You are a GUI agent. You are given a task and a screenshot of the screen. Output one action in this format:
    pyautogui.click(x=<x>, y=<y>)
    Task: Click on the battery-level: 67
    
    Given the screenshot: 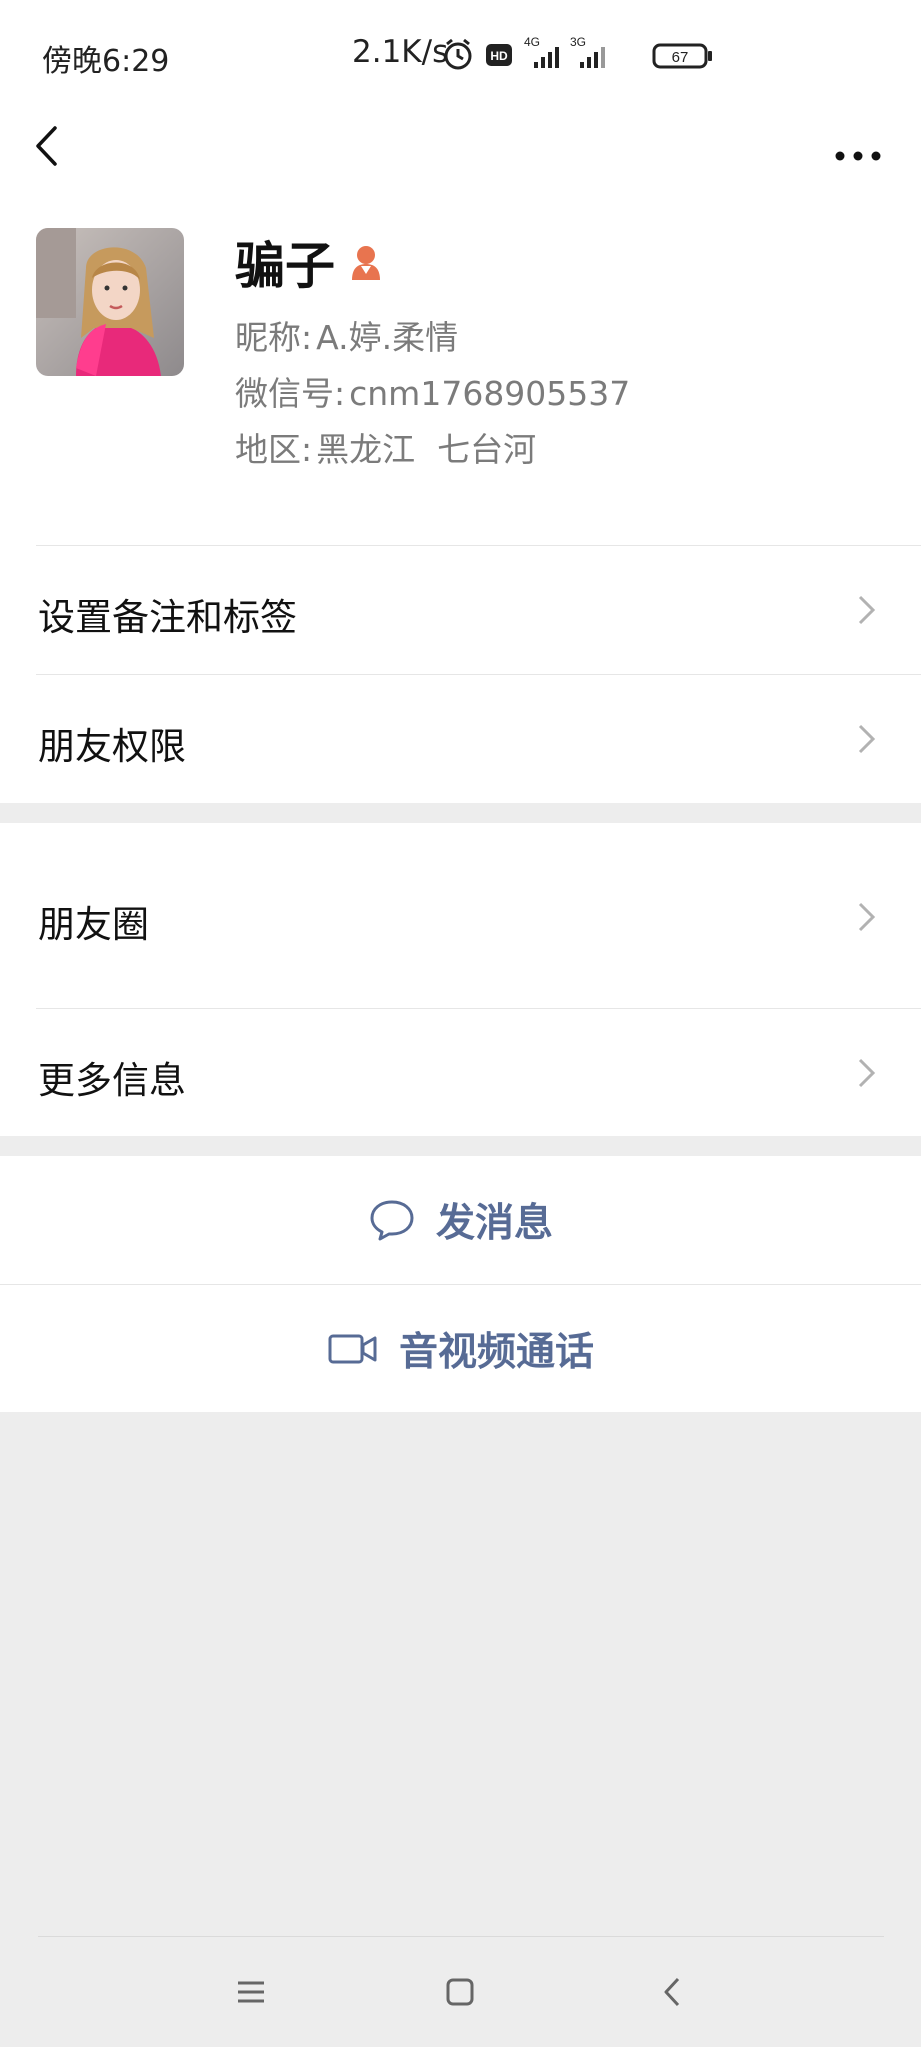 What is the action you would take?
    pyautogui.click(x=680, y=57)
    